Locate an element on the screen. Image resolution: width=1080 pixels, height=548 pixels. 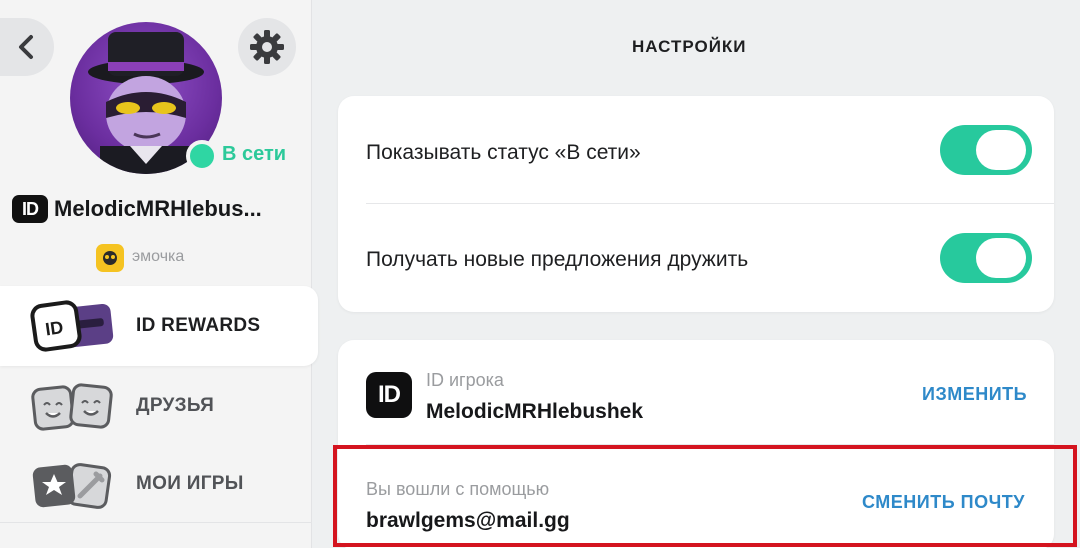
nav-item-id-rewards: ID ID REWARDS is located at coordinates (159, 326).